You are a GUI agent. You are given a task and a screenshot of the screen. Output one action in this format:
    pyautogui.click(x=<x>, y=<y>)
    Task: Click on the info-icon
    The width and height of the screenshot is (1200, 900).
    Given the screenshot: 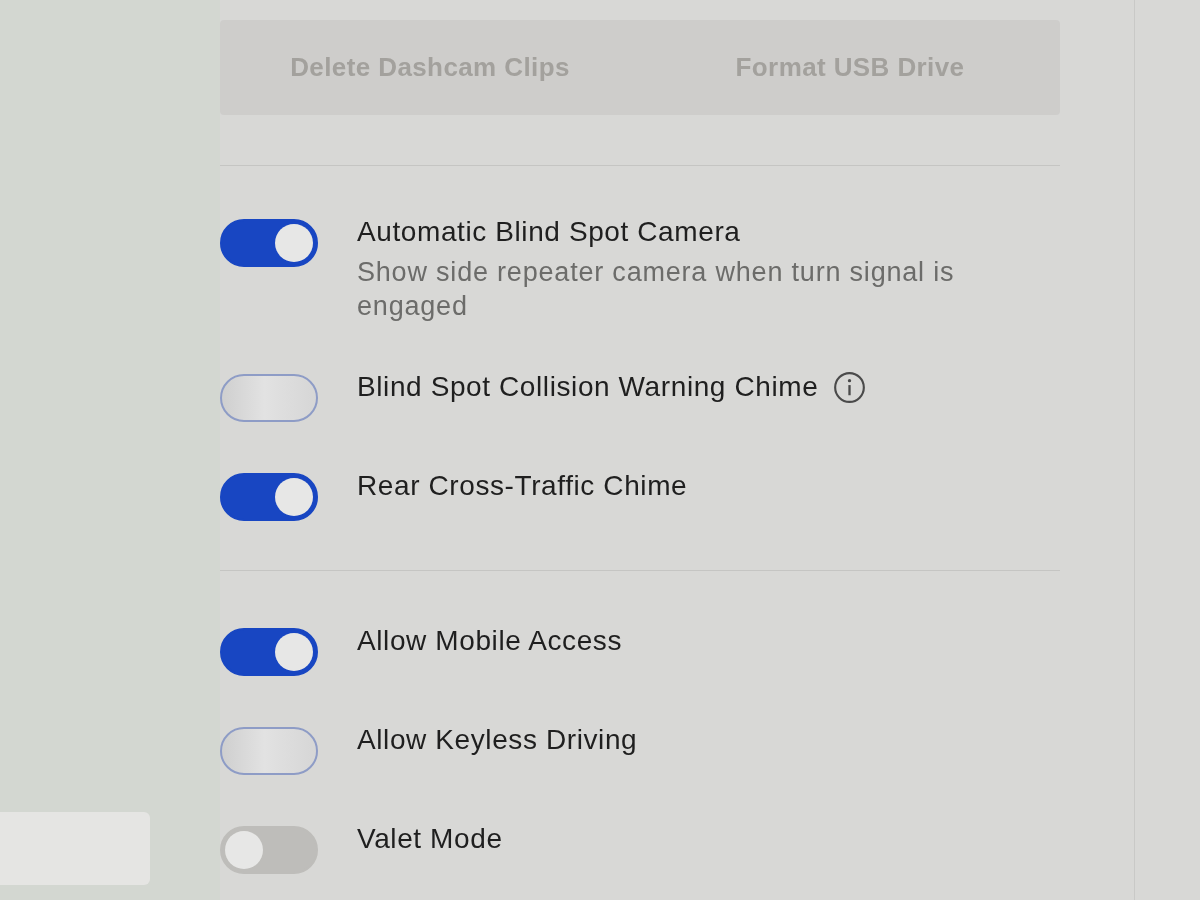 What is the action you would take?
    pyautogui.click(x=850, y=387)
    